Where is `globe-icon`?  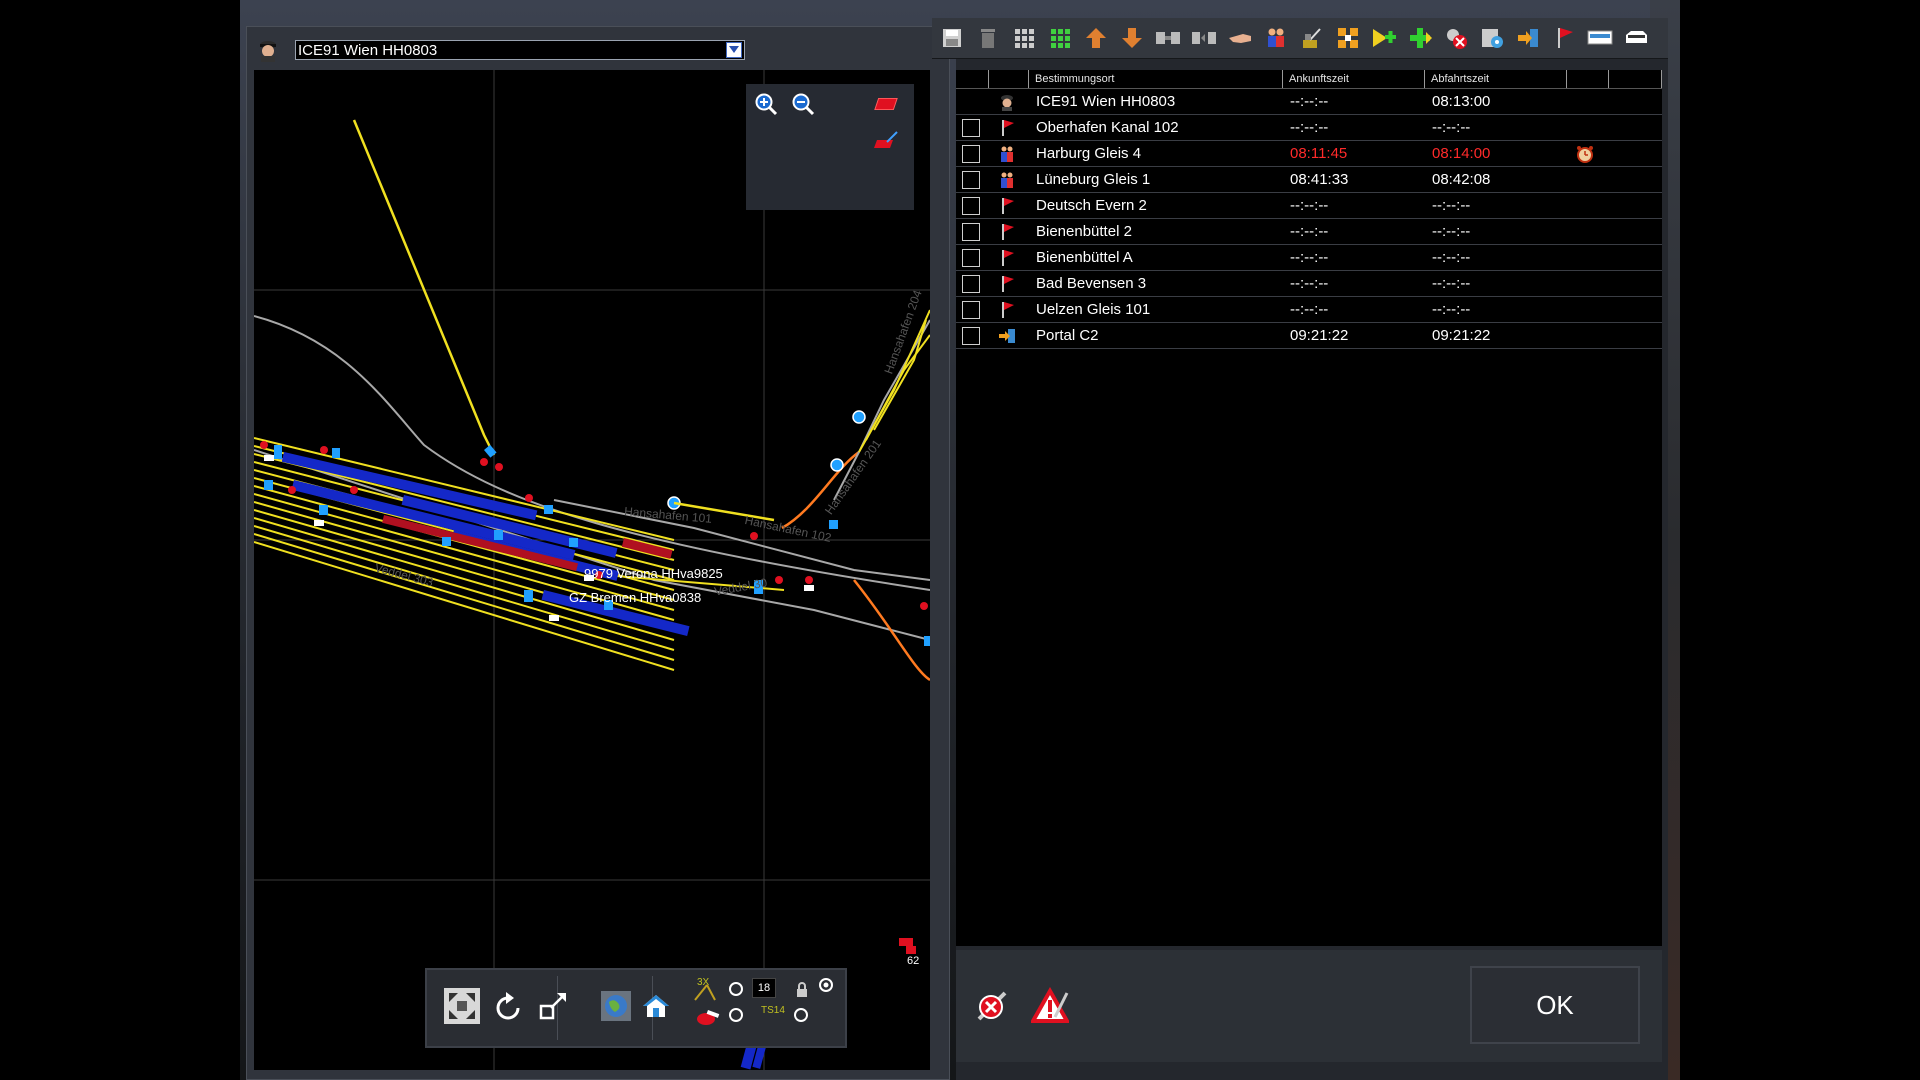 globe-icon is located at coordinates (616, 1006).